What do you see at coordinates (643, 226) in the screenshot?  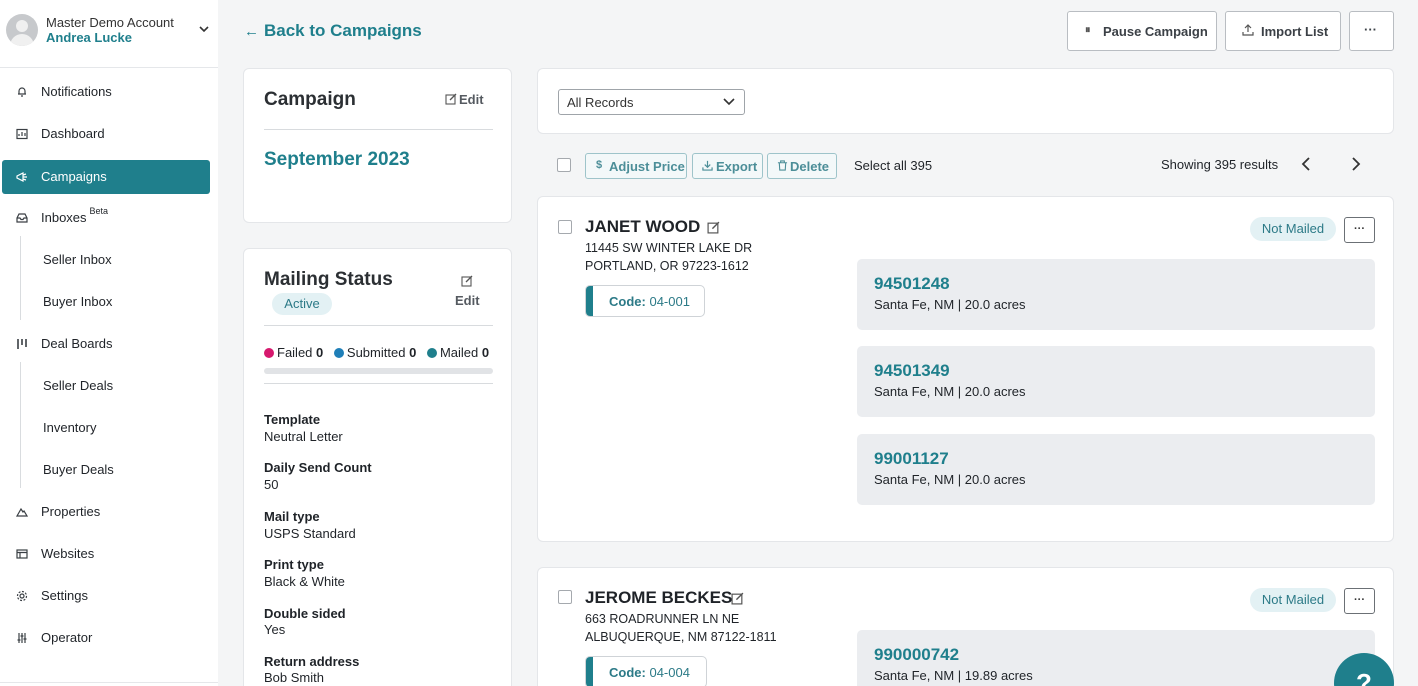 I see `record-owner-name: JANET WOOD` at bounding box center [643, 226].